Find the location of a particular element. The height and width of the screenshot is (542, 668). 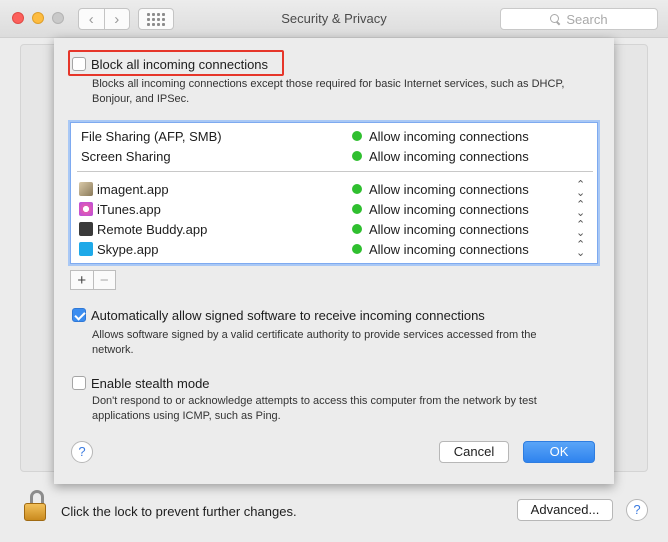

search-placeholder: Search is located at coordinates (587, 19).